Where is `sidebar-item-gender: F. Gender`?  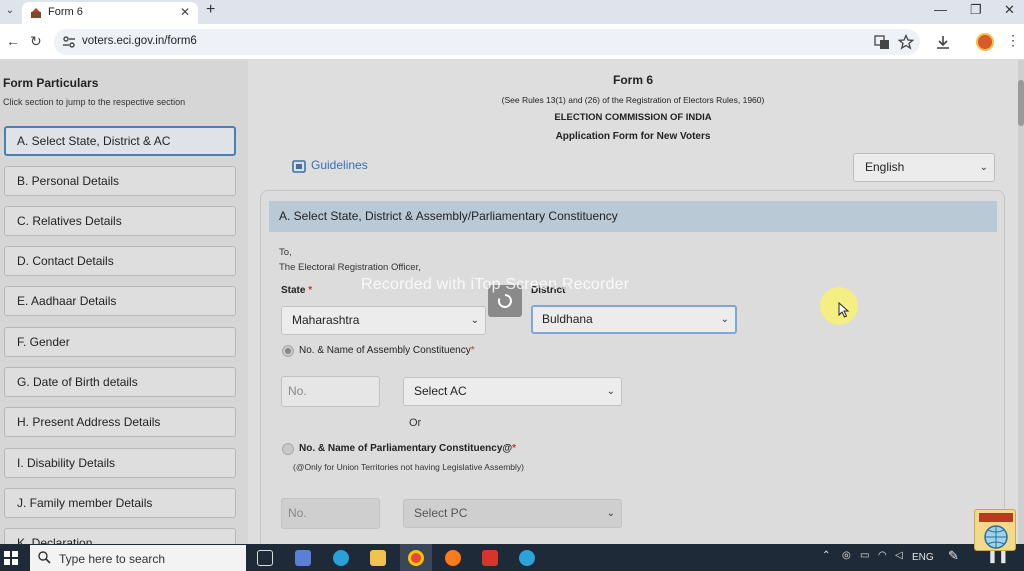
sidebar-item-gender: F. Gender is located at coordinates (120, 342).